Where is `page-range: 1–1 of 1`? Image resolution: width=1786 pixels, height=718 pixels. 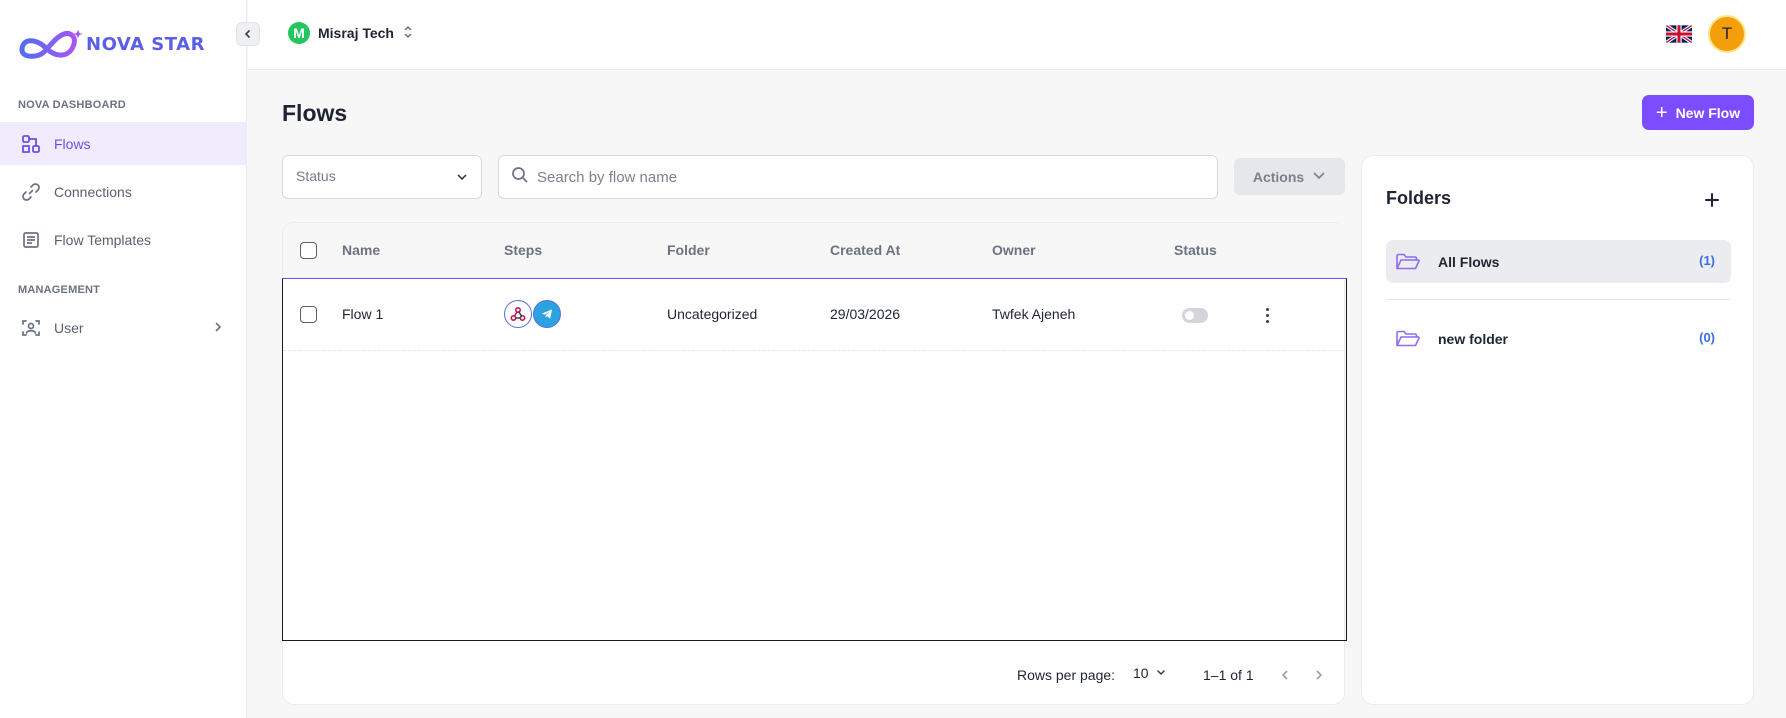 page-range: 1–1 of 1 is located at coordinates (1228, 675).